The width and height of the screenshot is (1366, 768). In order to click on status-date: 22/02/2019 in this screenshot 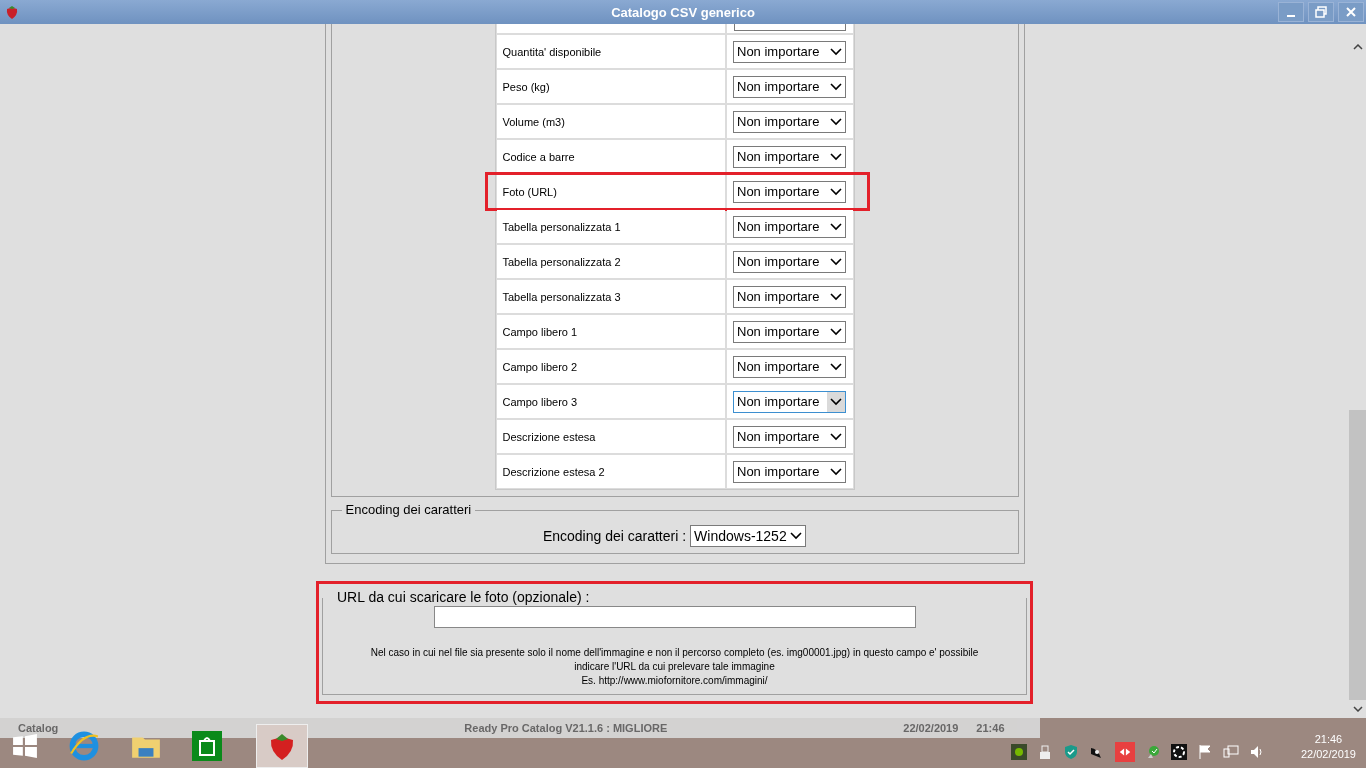, I will do `click(931, 728)`.